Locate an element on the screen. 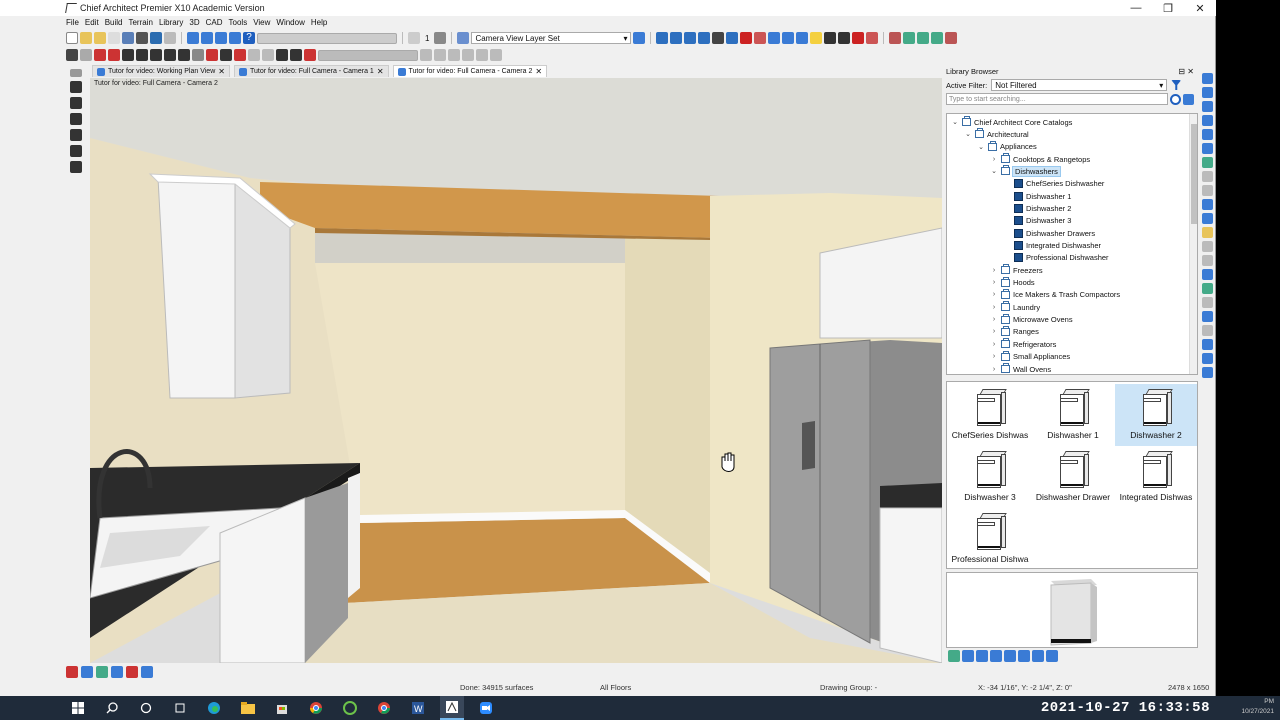  zoom-in-icon is located at coordinates (1207, 78).